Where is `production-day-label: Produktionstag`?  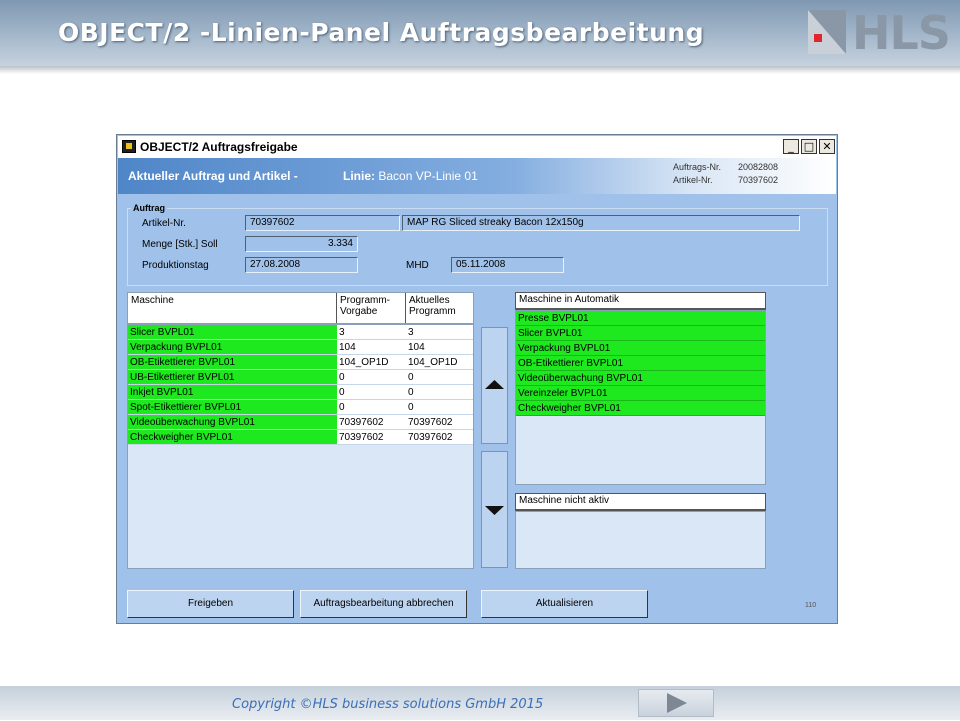 production-day-label: Produktionstag is located at coordinates (175, 265).